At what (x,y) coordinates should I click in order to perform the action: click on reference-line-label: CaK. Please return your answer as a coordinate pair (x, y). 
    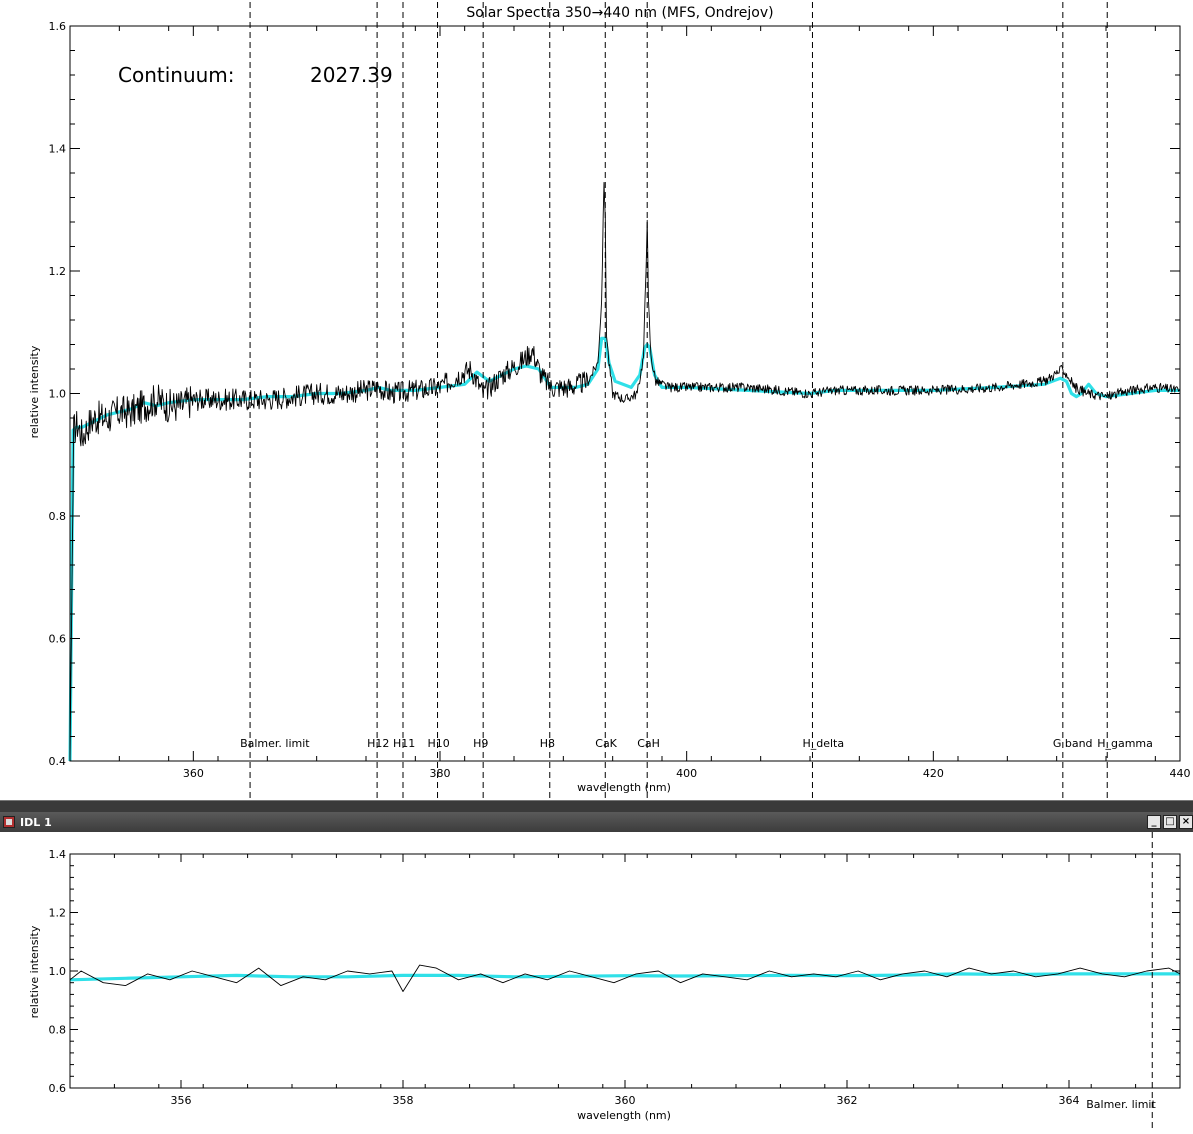
    Looking at the image, I should click on (606, 743).